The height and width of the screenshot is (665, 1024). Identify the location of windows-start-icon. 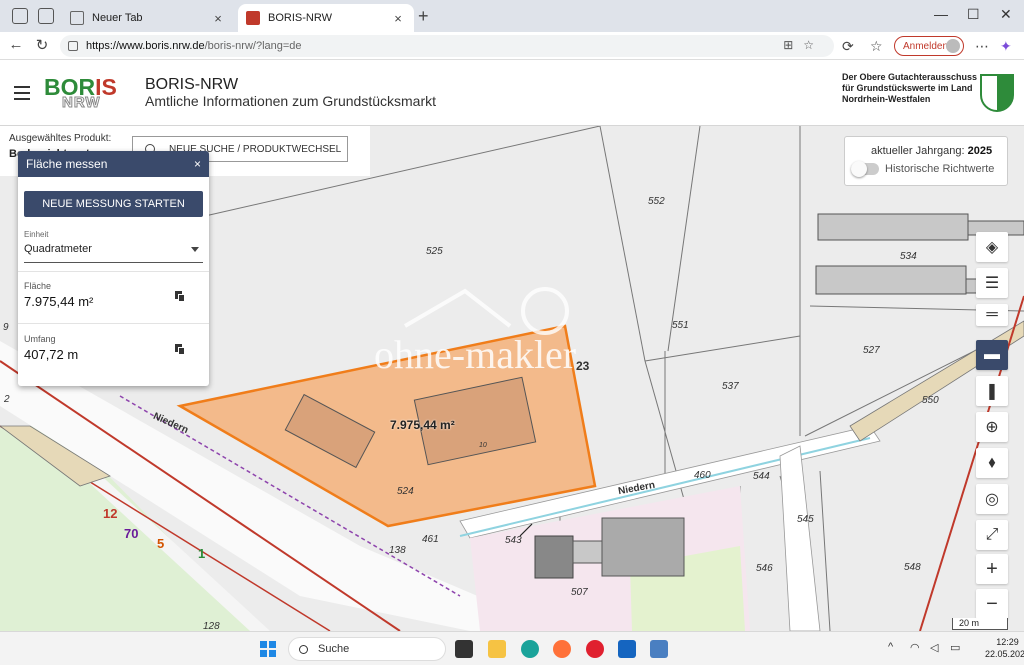
(268, 649).